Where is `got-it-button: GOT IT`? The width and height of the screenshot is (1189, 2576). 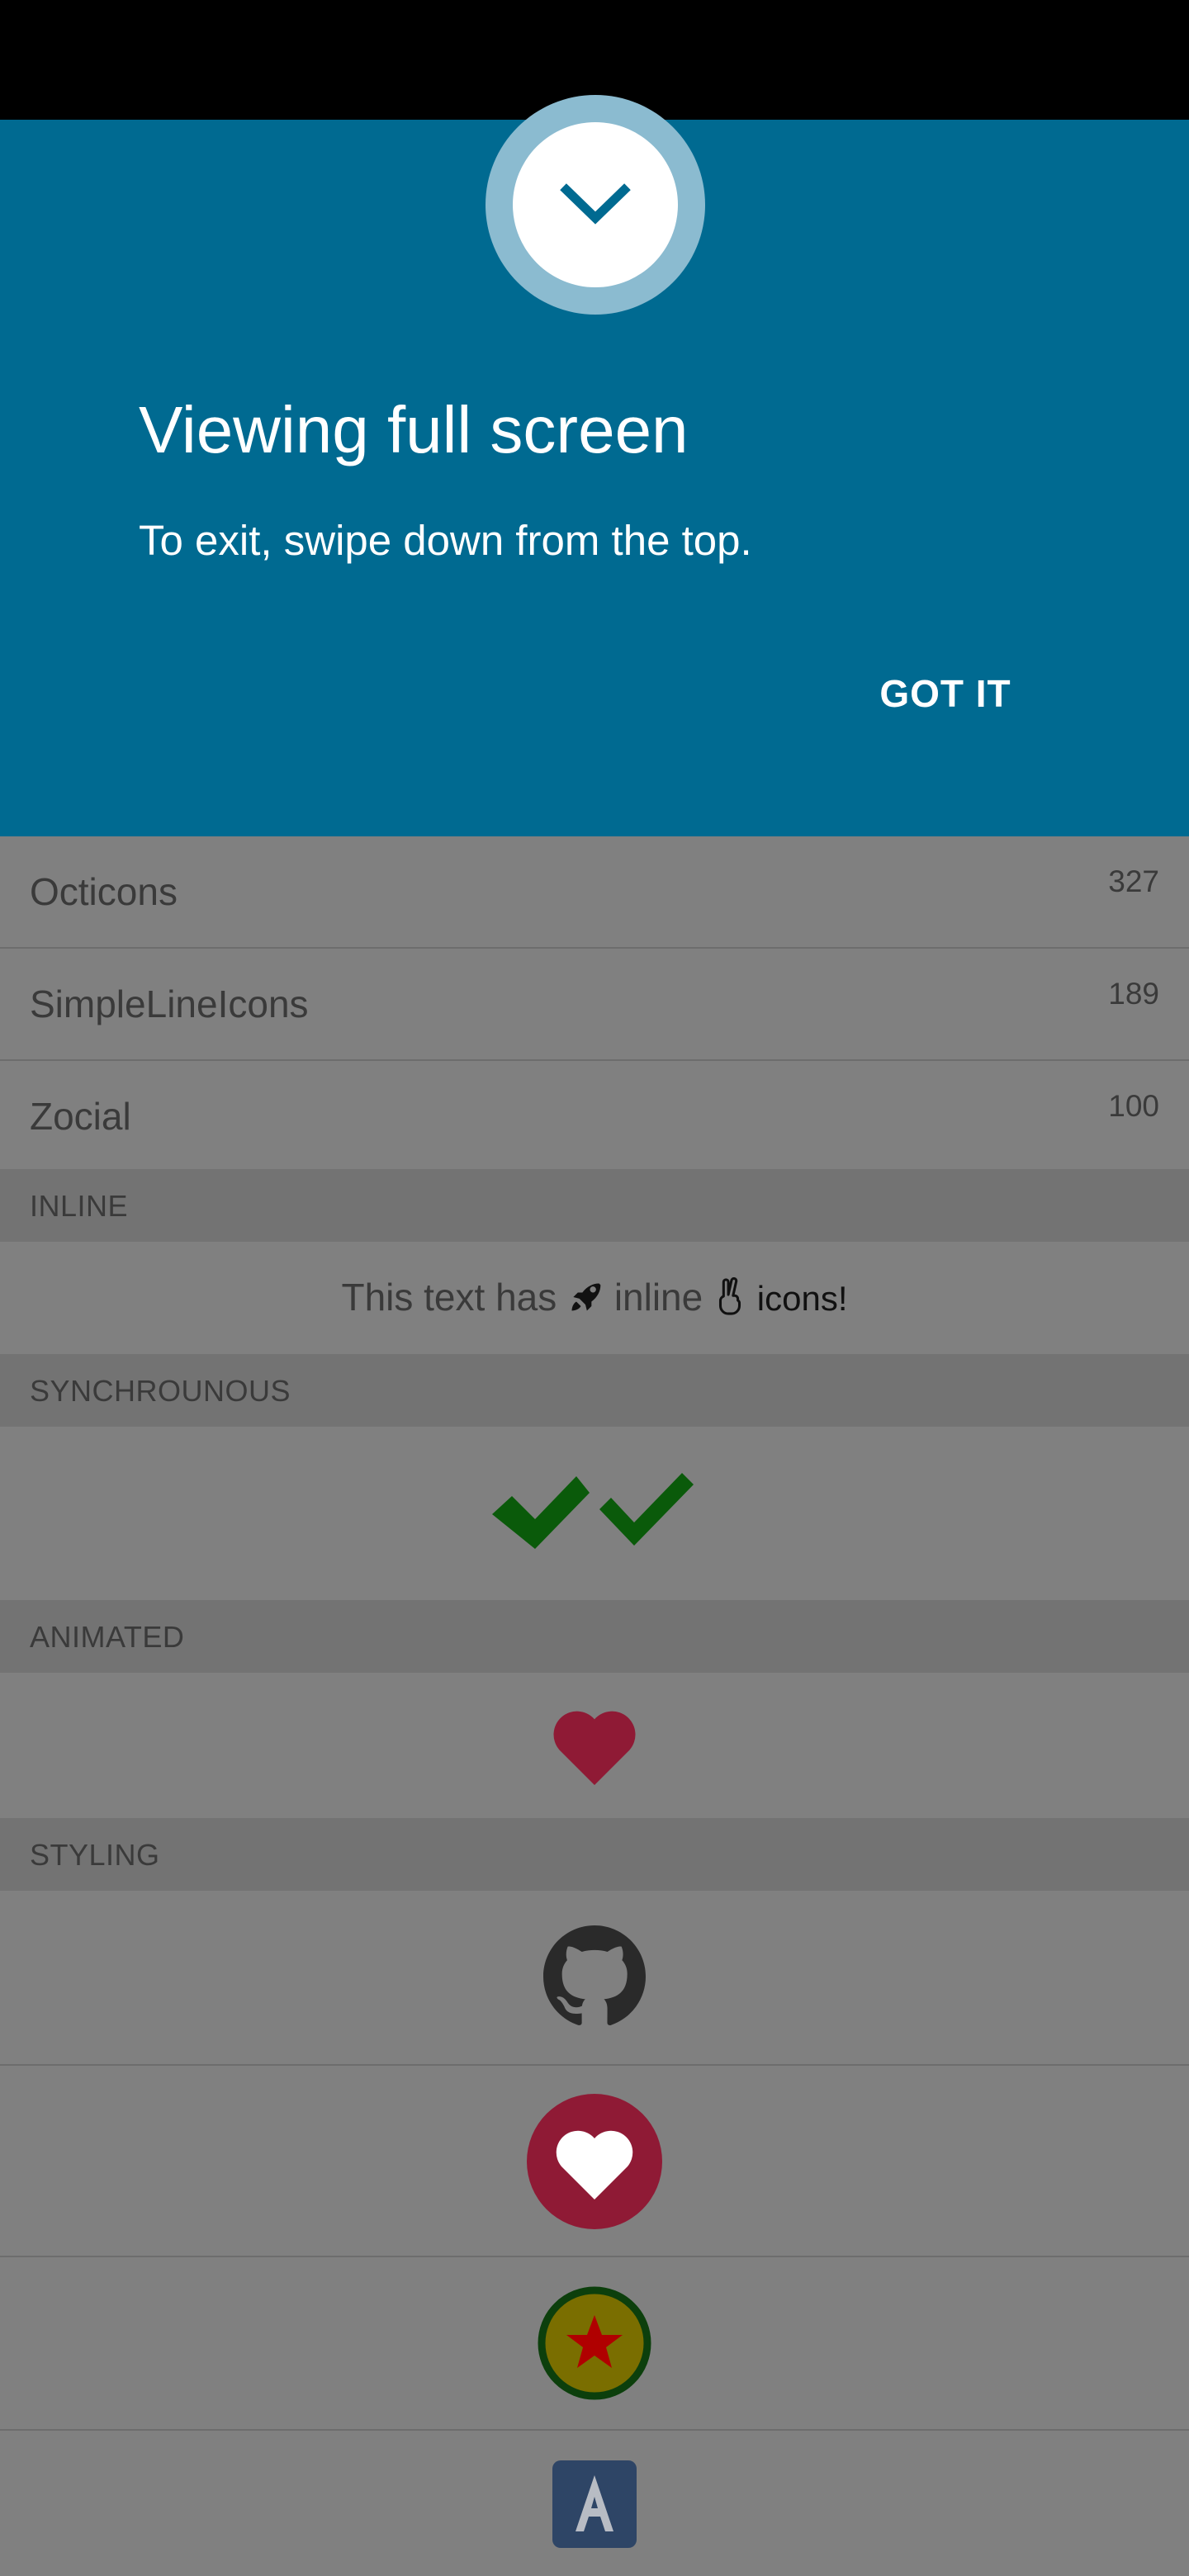 got-it-button: GOT IT is located at coordinates (945, 693).